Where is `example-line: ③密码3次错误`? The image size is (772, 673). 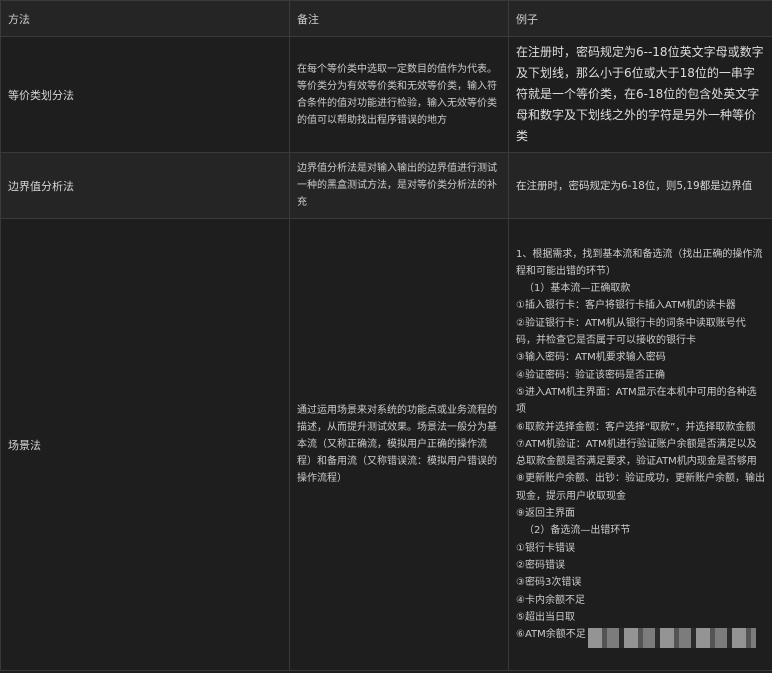 example-line: ③密码3次错误 is located at coordinates (549, 583).